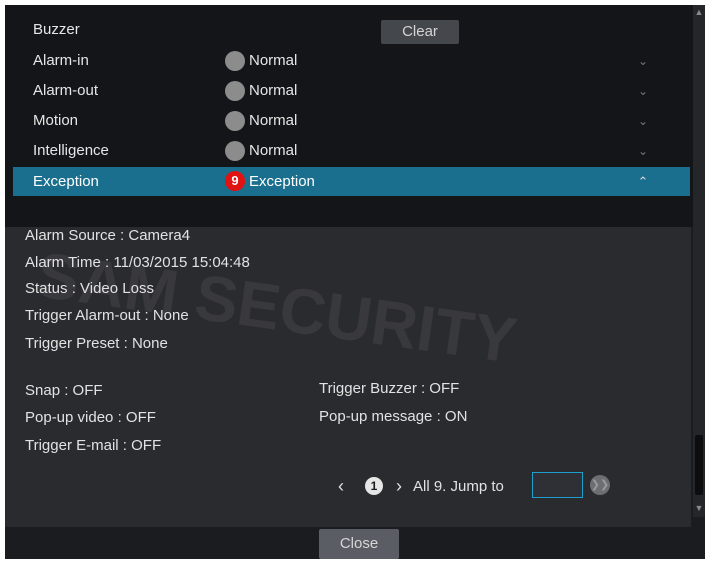  I want to click on trigger-alarm-out: Trigger Alarm-out : None, so click(107, 315).